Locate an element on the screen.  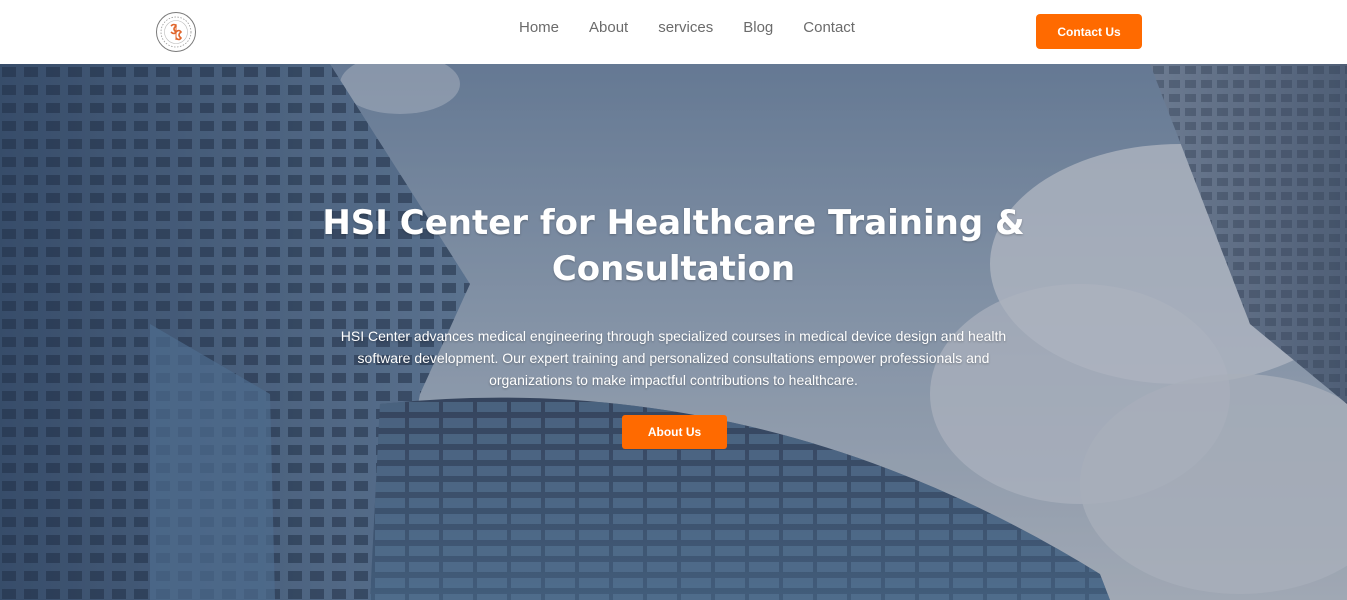
nav-contact-link: Contact is located at coordinates (829, 28).